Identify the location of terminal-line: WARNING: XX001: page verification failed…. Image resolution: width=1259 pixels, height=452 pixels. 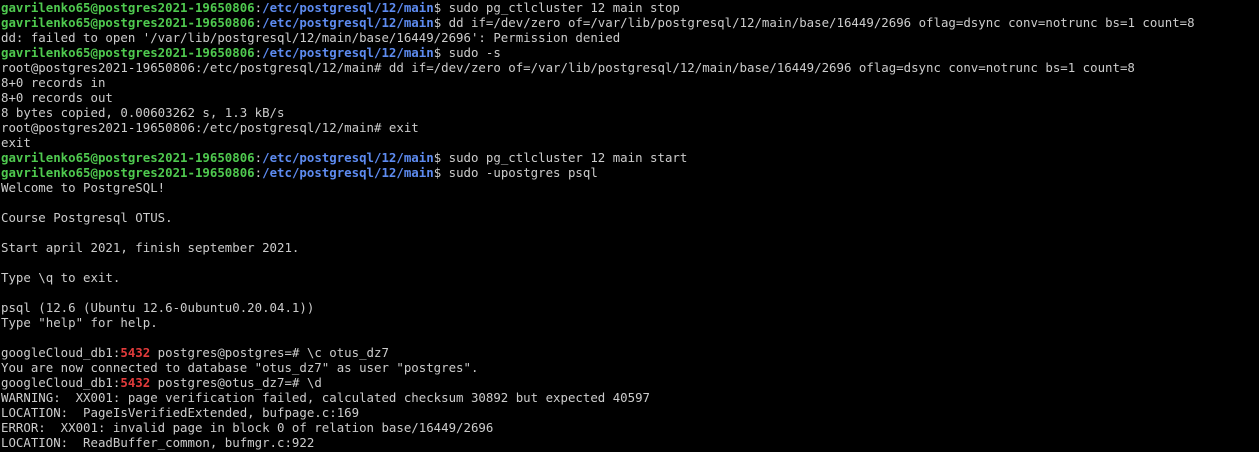
(630, 397).